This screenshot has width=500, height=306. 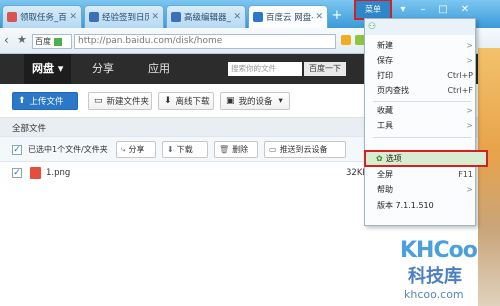 What do you see at coordinates (379, 158) in the screenshot?
I see `options-gear-icon: ✿` at bounding box center [379, 158].